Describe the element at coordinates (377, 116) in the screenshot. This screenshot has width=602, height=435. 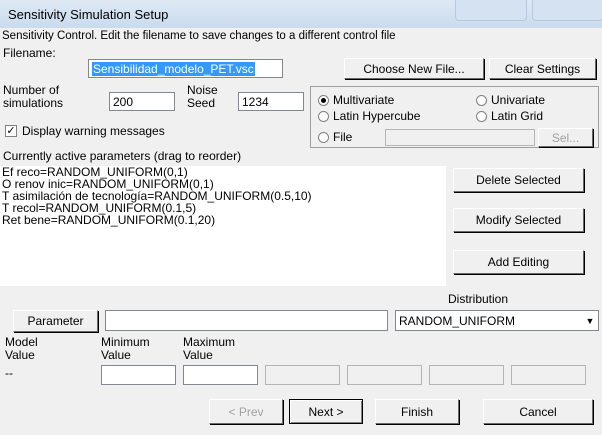
I see `latin-hypercube-label: Latin Hypercube` at that location.